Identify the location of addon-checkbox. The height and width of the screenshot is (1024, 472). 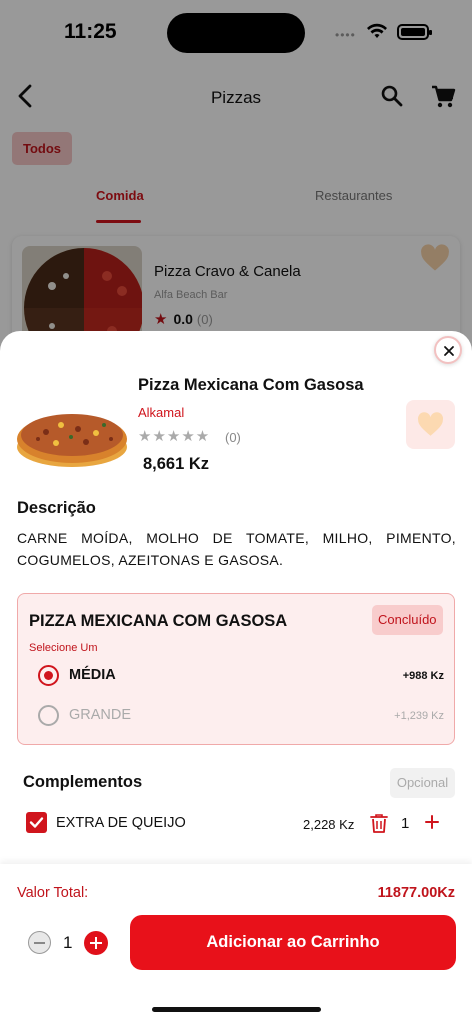
(36, 822).